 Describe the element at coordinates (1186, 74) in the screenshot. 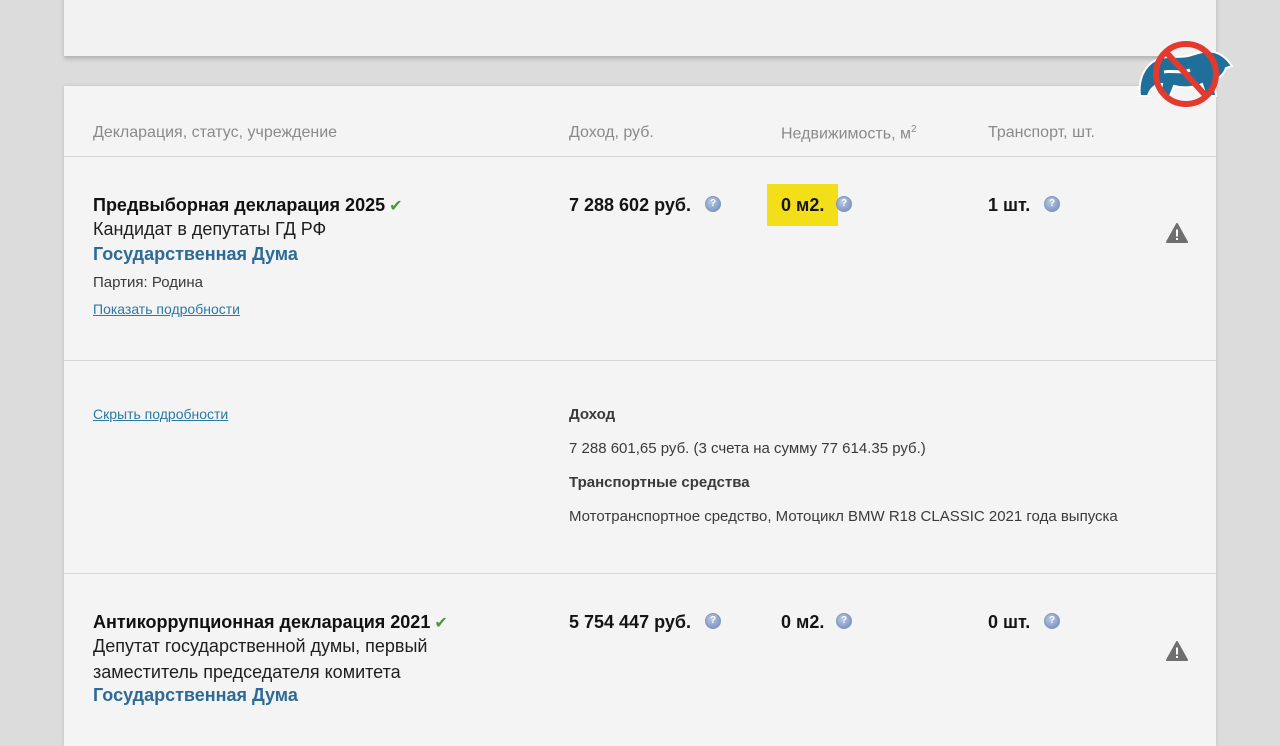

I see `crossed-bear-logo-icon` at that location.